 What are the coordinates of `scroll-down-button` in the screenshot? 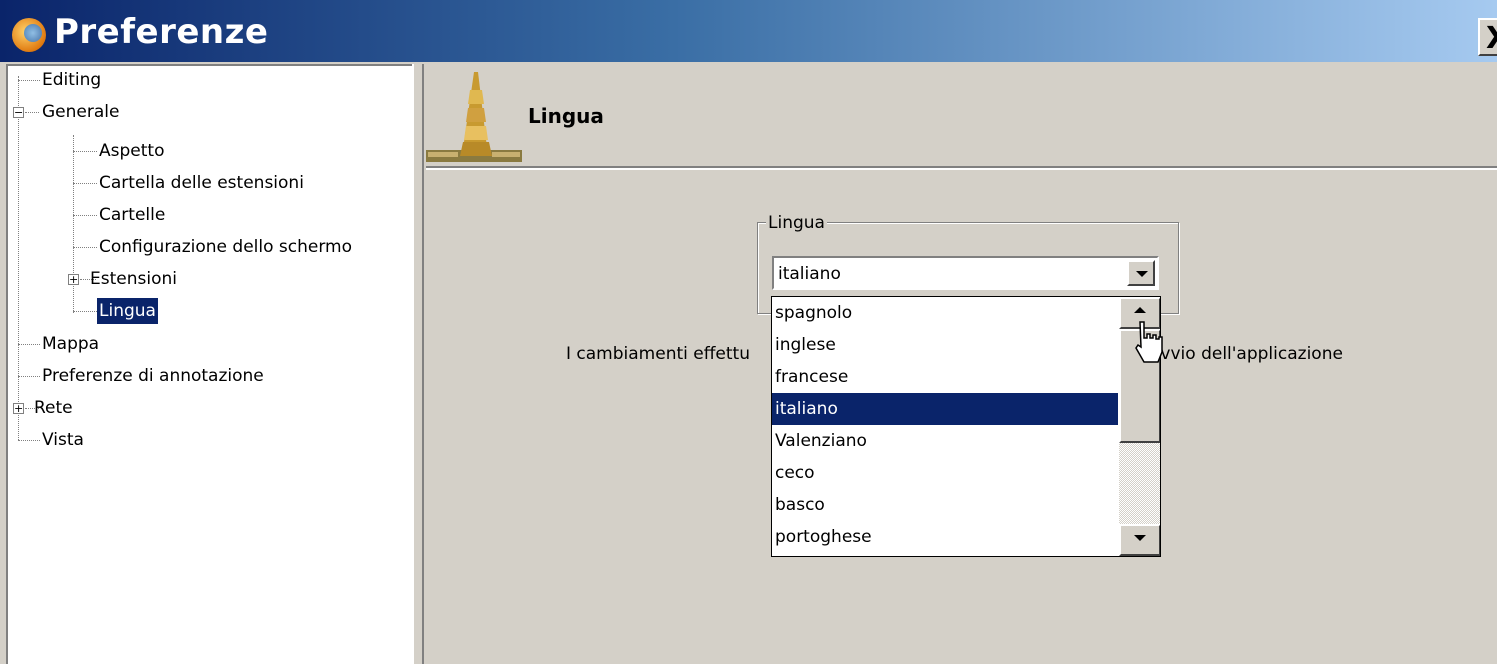 It's located at (1139, 540).